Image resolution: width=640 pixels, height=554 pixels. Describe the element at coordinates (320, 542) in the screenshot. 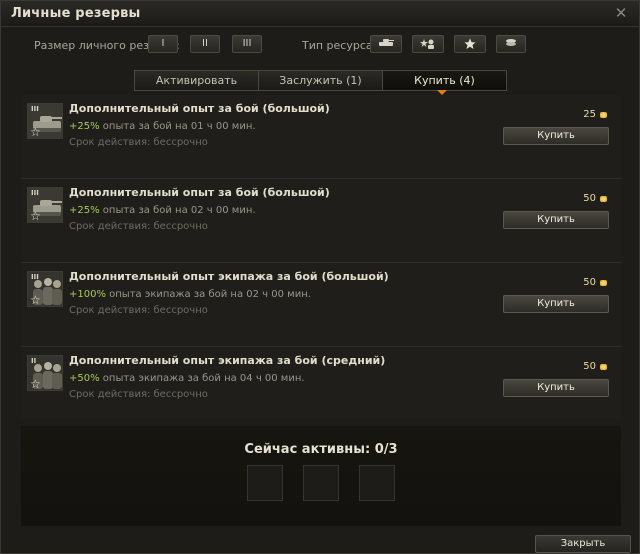

I see `footer-bar: Закрыть` at that location.